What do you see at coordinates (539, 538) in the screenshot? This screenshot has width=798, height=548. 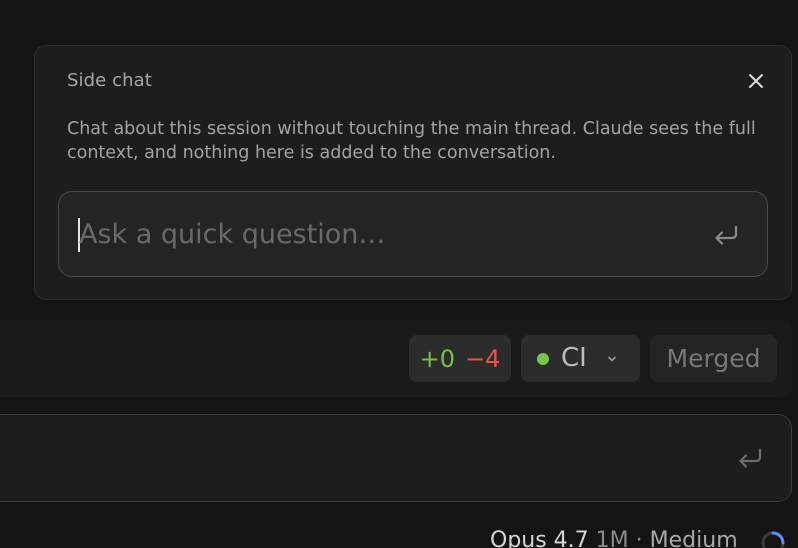 I see `model-name: Opus 4.7` at bounding box center [539, 538].